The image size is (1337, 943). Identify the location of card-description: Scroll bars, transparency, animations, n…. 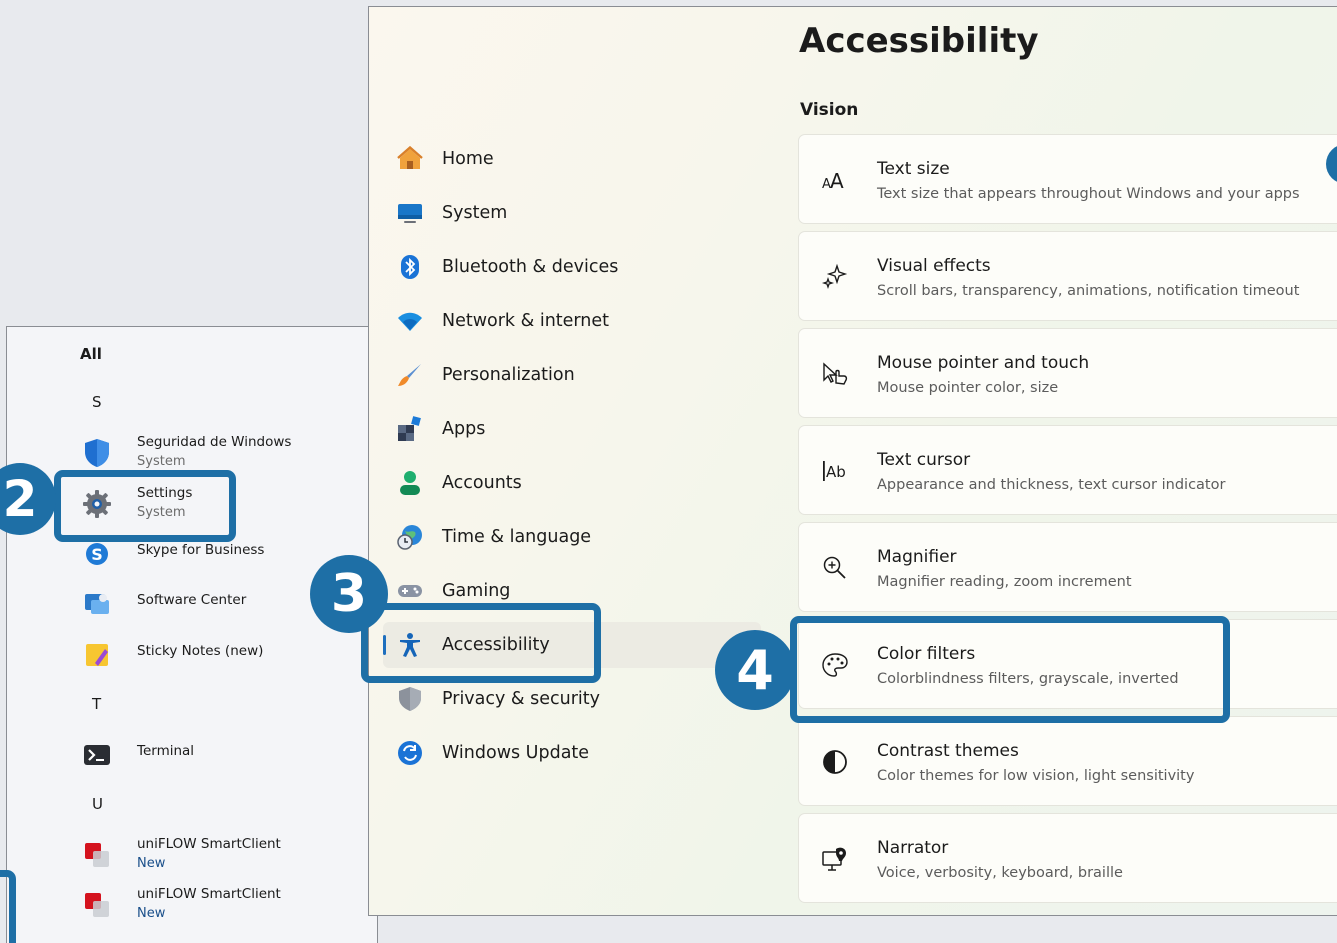
(1088, 291).